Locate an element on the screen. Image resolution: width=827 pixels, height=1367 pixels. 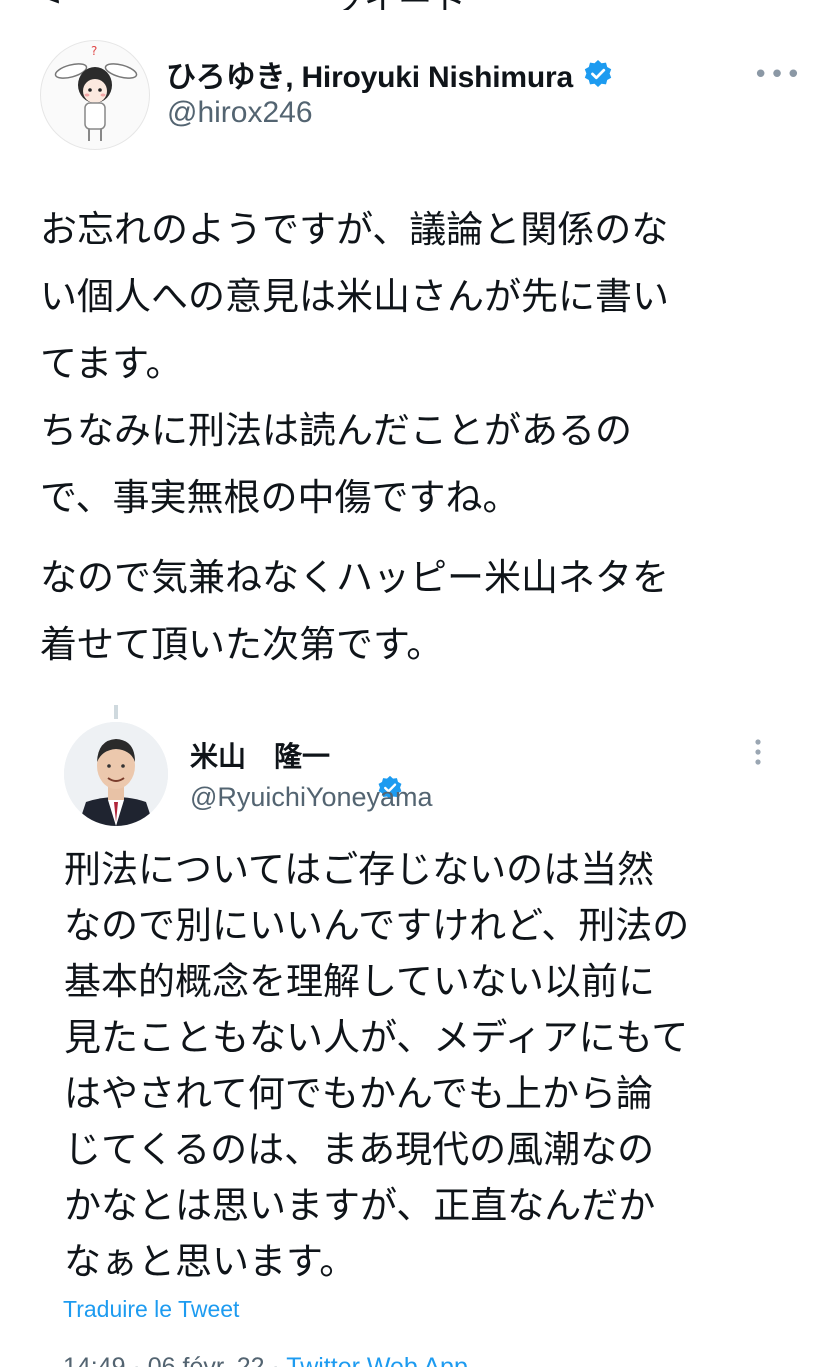
top-nav-fragment: < ツイート is located at coordinates (413, 5).